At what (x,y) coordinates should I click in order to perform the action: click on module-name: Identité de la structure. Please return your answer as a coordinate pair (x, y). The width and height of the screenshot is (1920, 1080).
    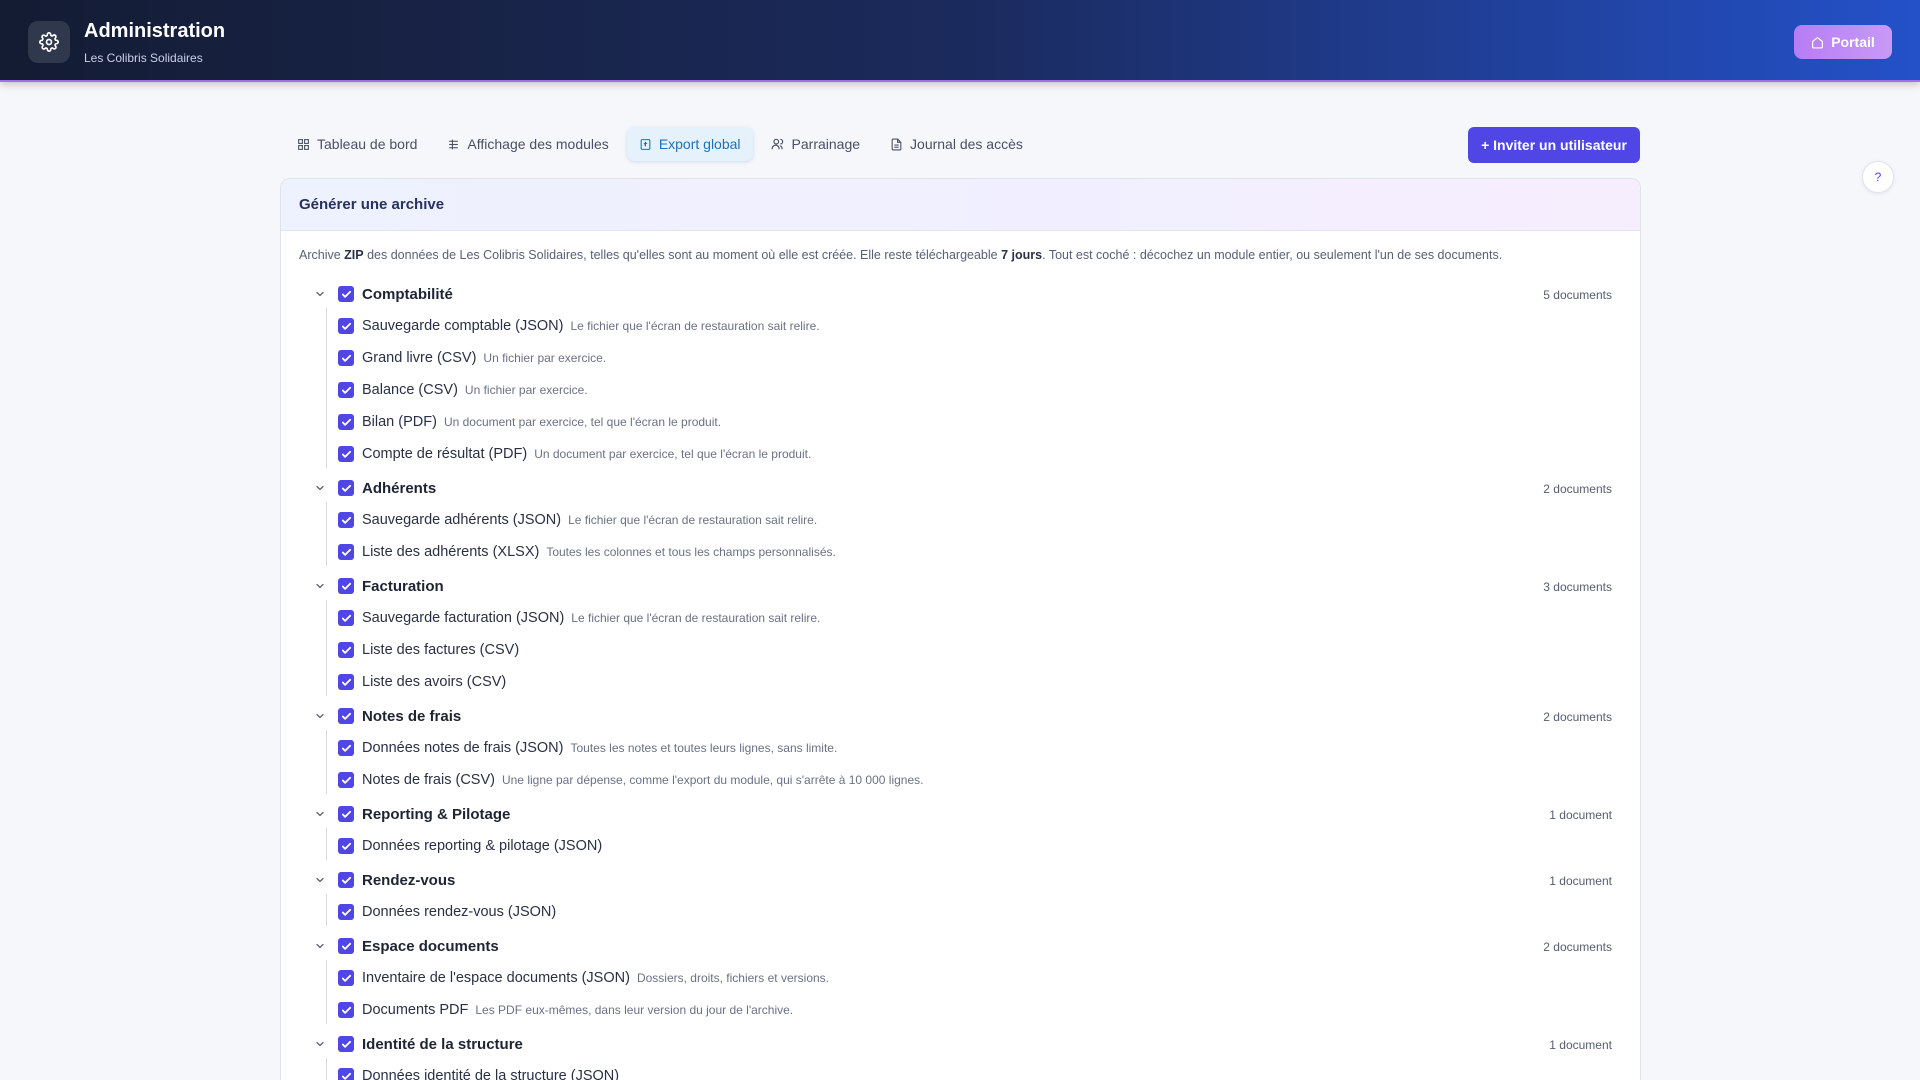
    Looking at the image, I should click on (442, 1044).